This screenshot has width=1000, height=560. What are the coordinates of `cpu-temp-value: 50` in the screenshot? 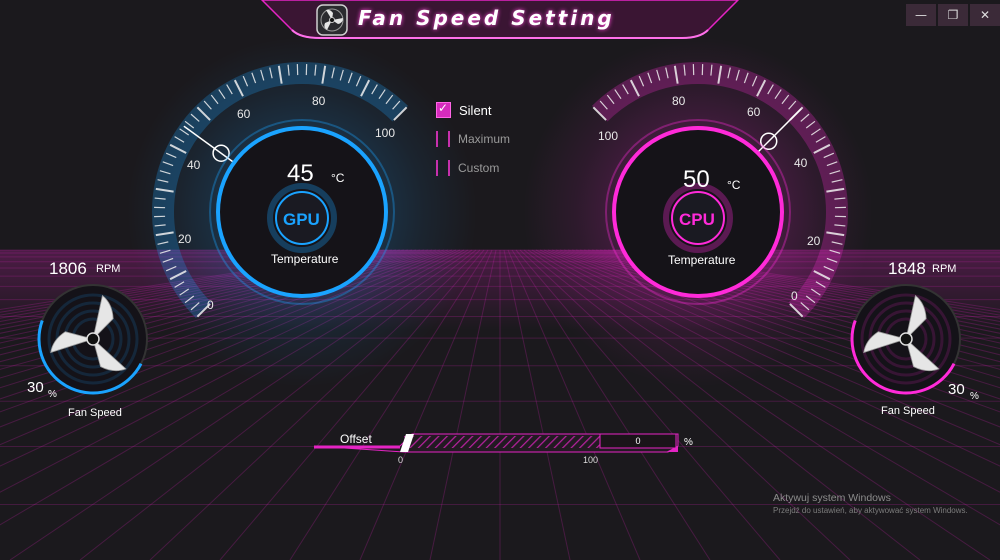 It's located at (696, 179).